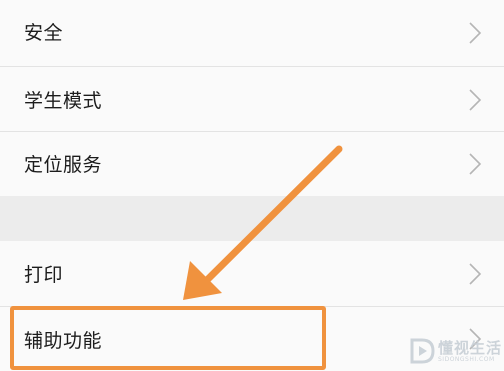 The height and width of the screenshot is (371, 504). I want to click on watermark-text: 懂视生活, so click(470, 348).